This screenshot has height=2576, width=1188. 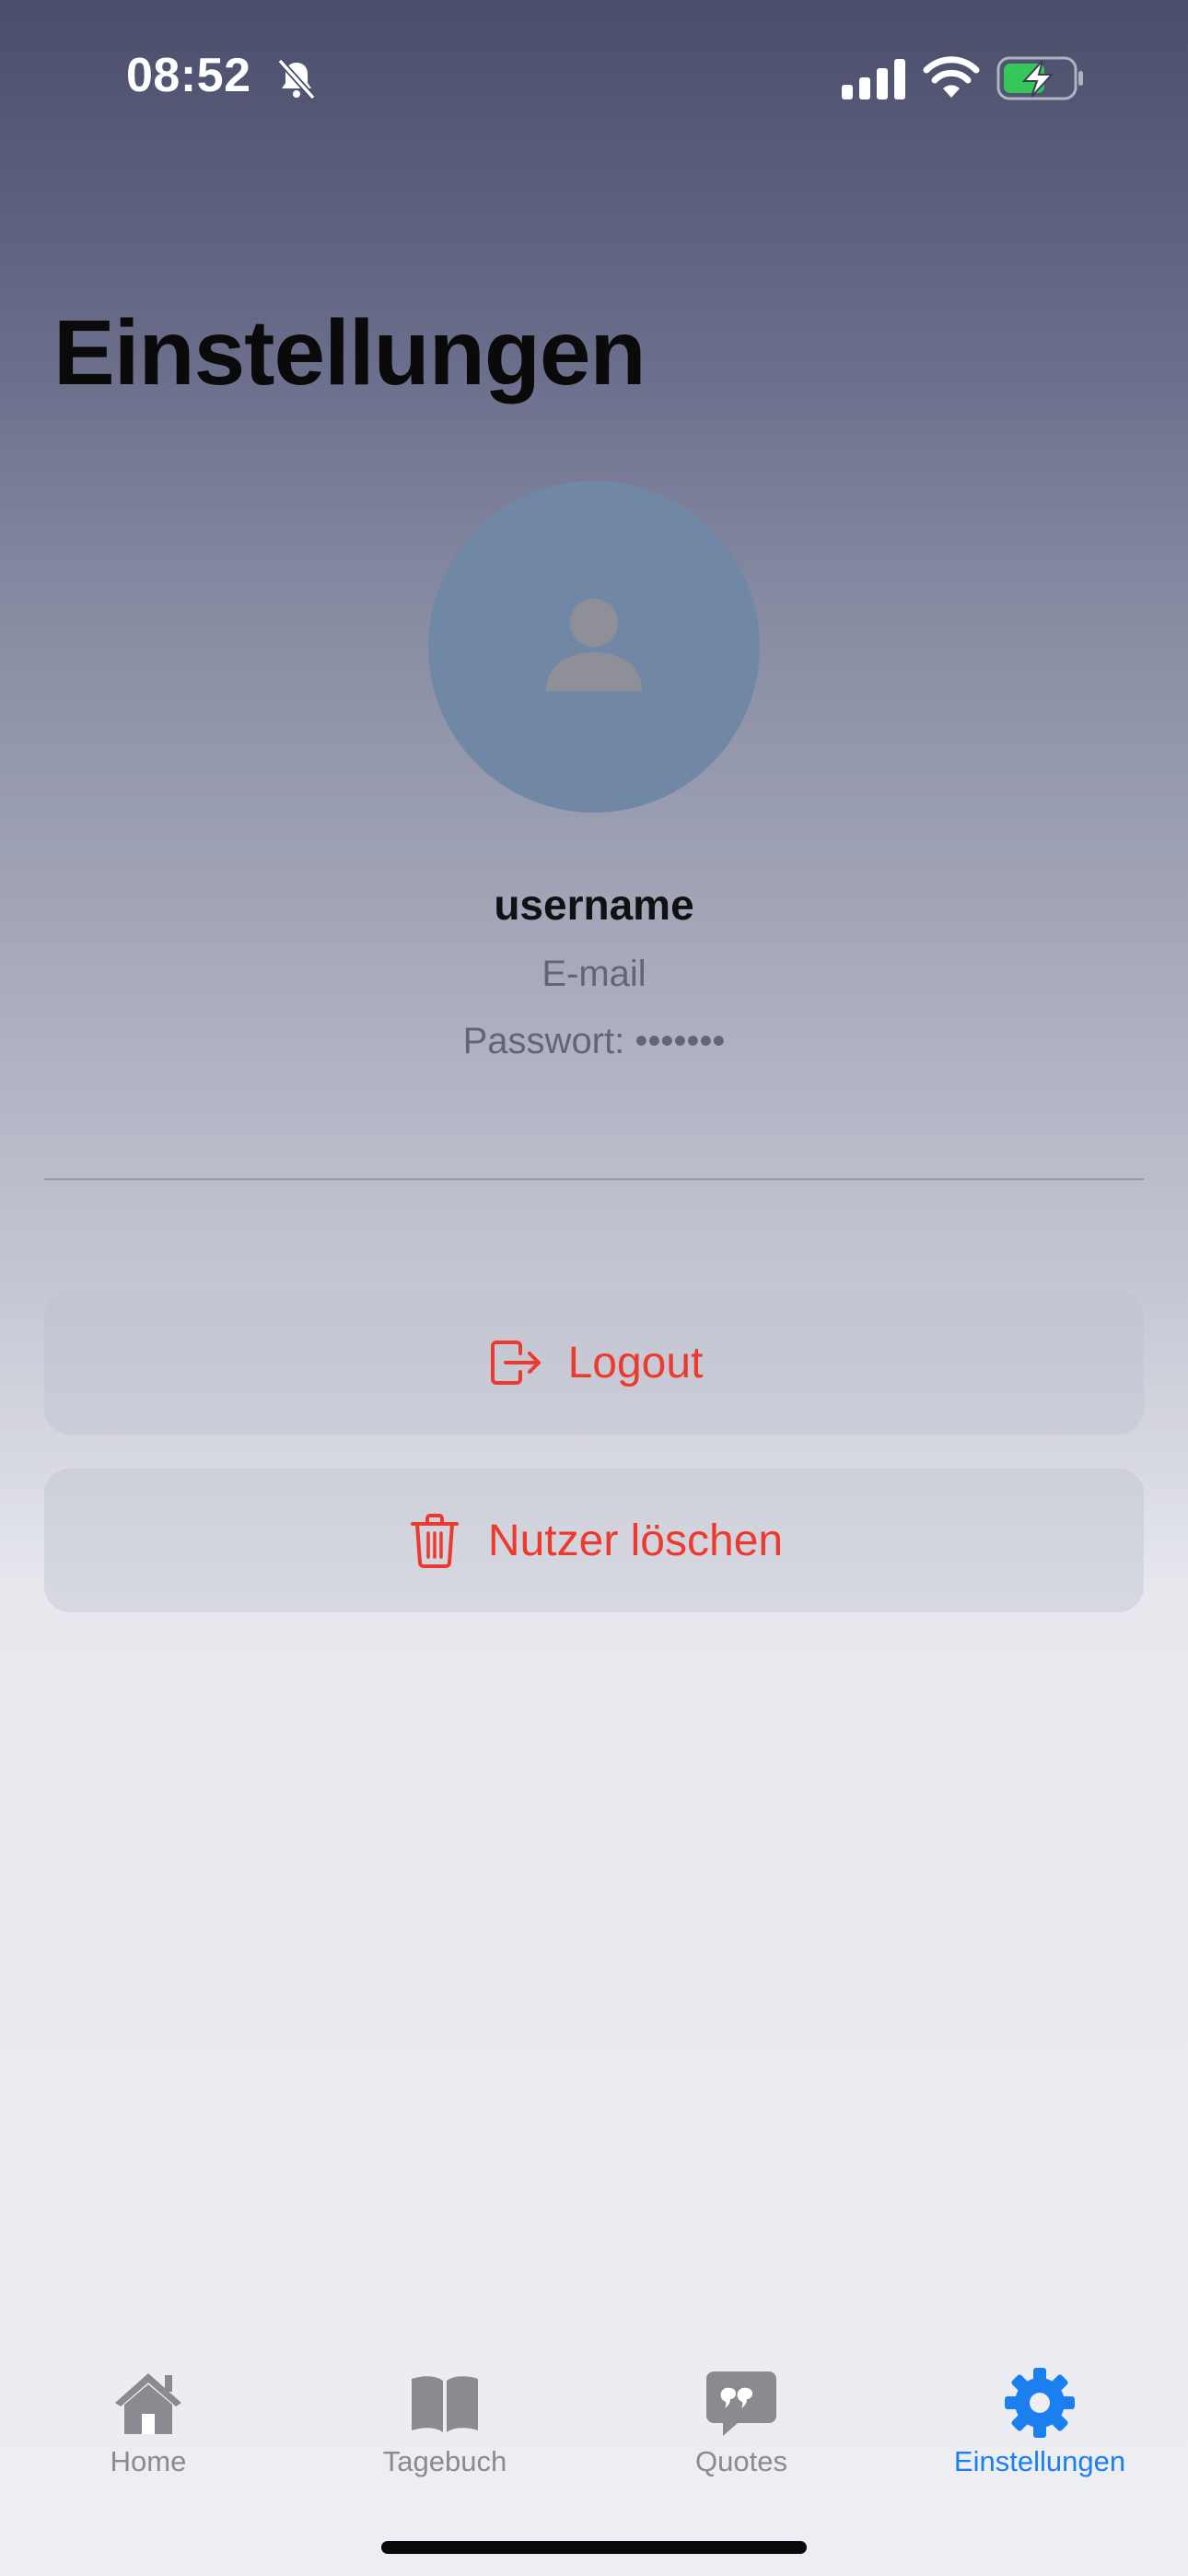 What do you see at coordinates (741, 2461) in the screenshot?
I see `tab-quotes-label: Quotes` at bounding box center [741, 2461].